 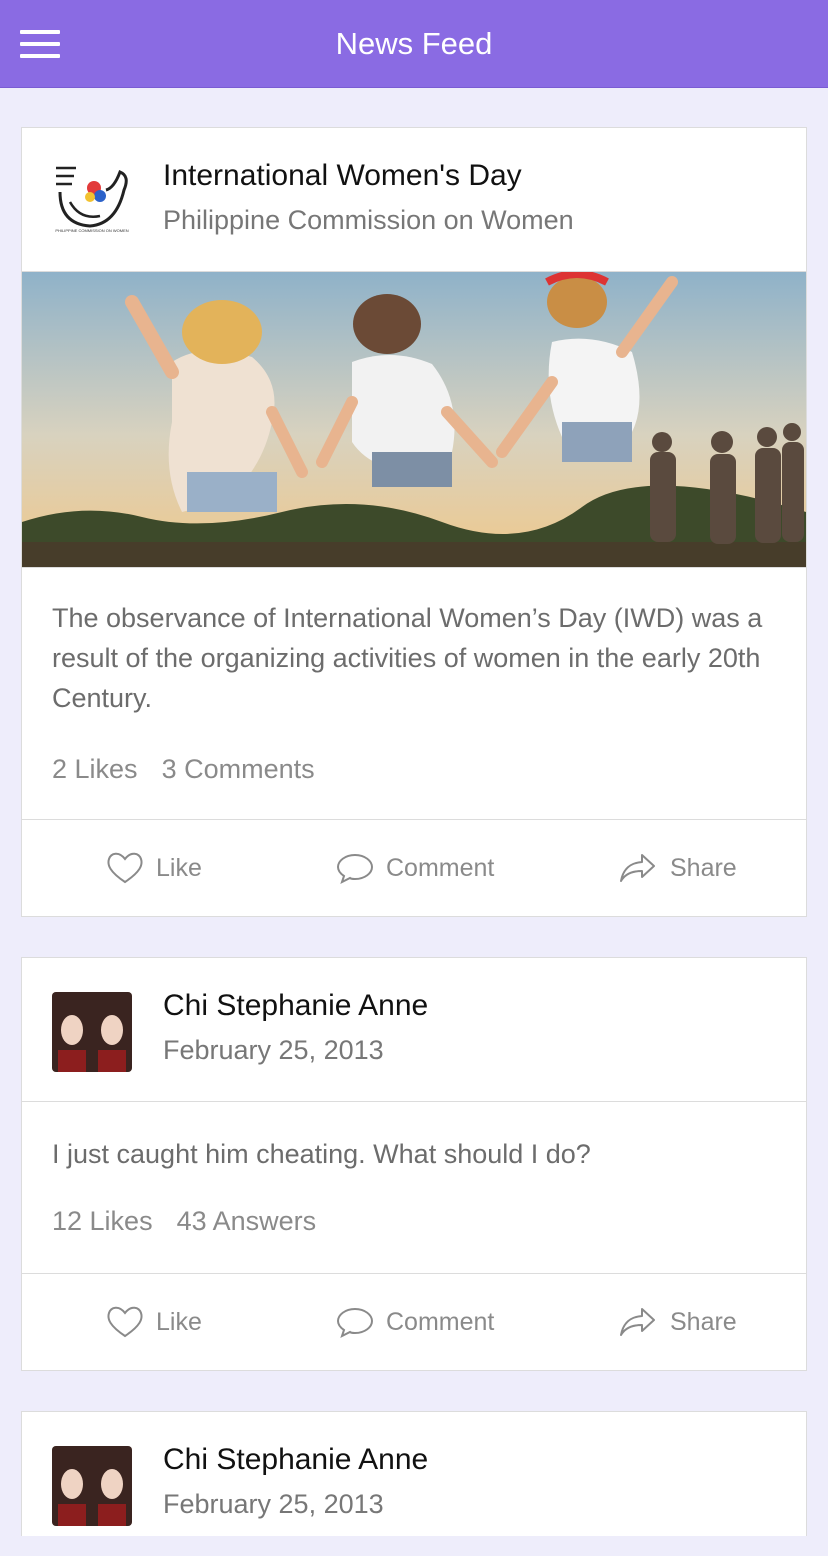 What do you see at coordinates (92, 198) in the screenshot?
I see `pcw-logo: PHILIPPINE COMMISSION ON WOMEN` at bounding box center [92, 198].